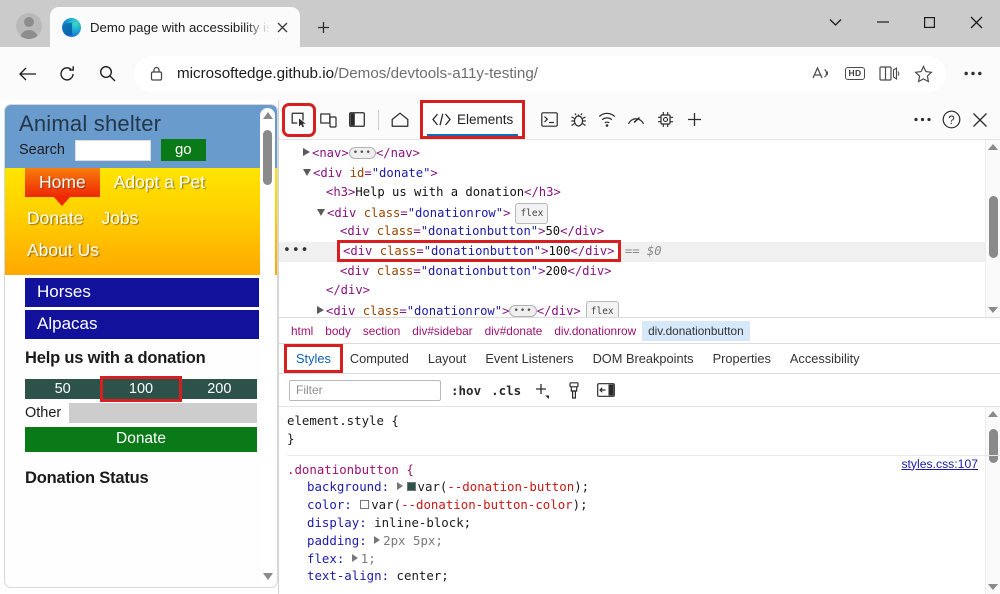 The height and width of the screenshot is (594, 1000). What do you see at coordinates (951, 120) in the screenshot?
I see `help-icon: ?` at bounding box center [951, 120].